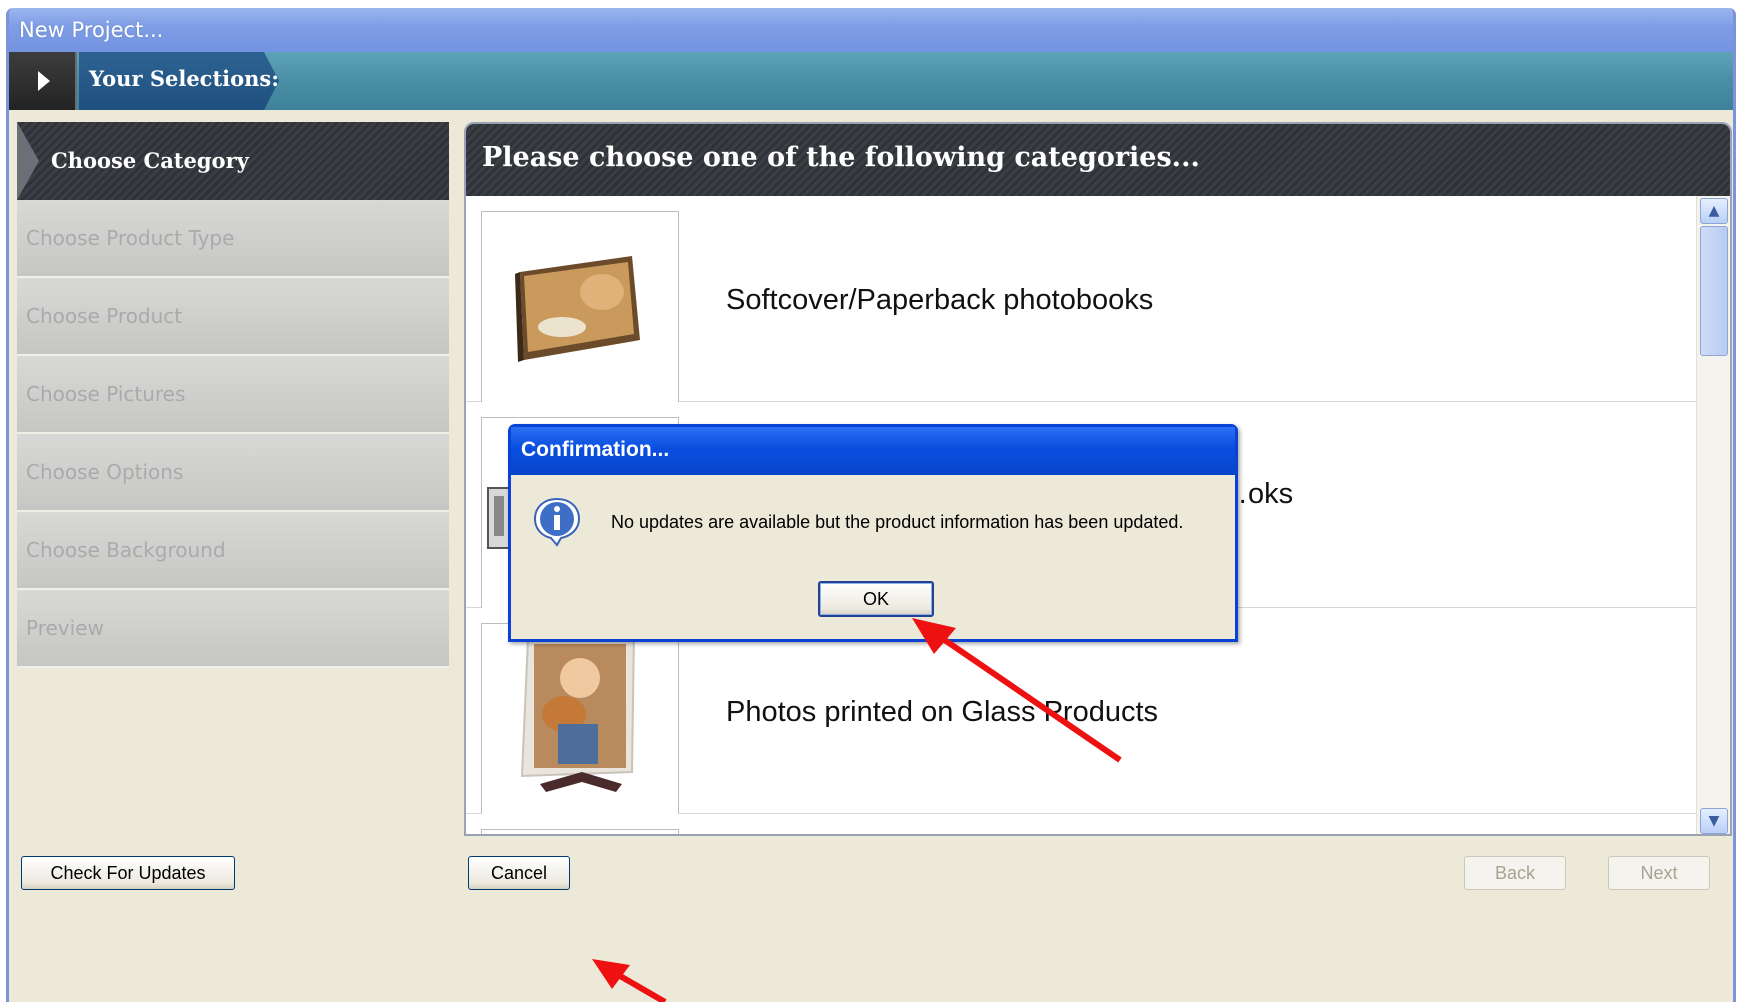  I want to click on scroll-up-icon: ▲, so click(1714, 211).